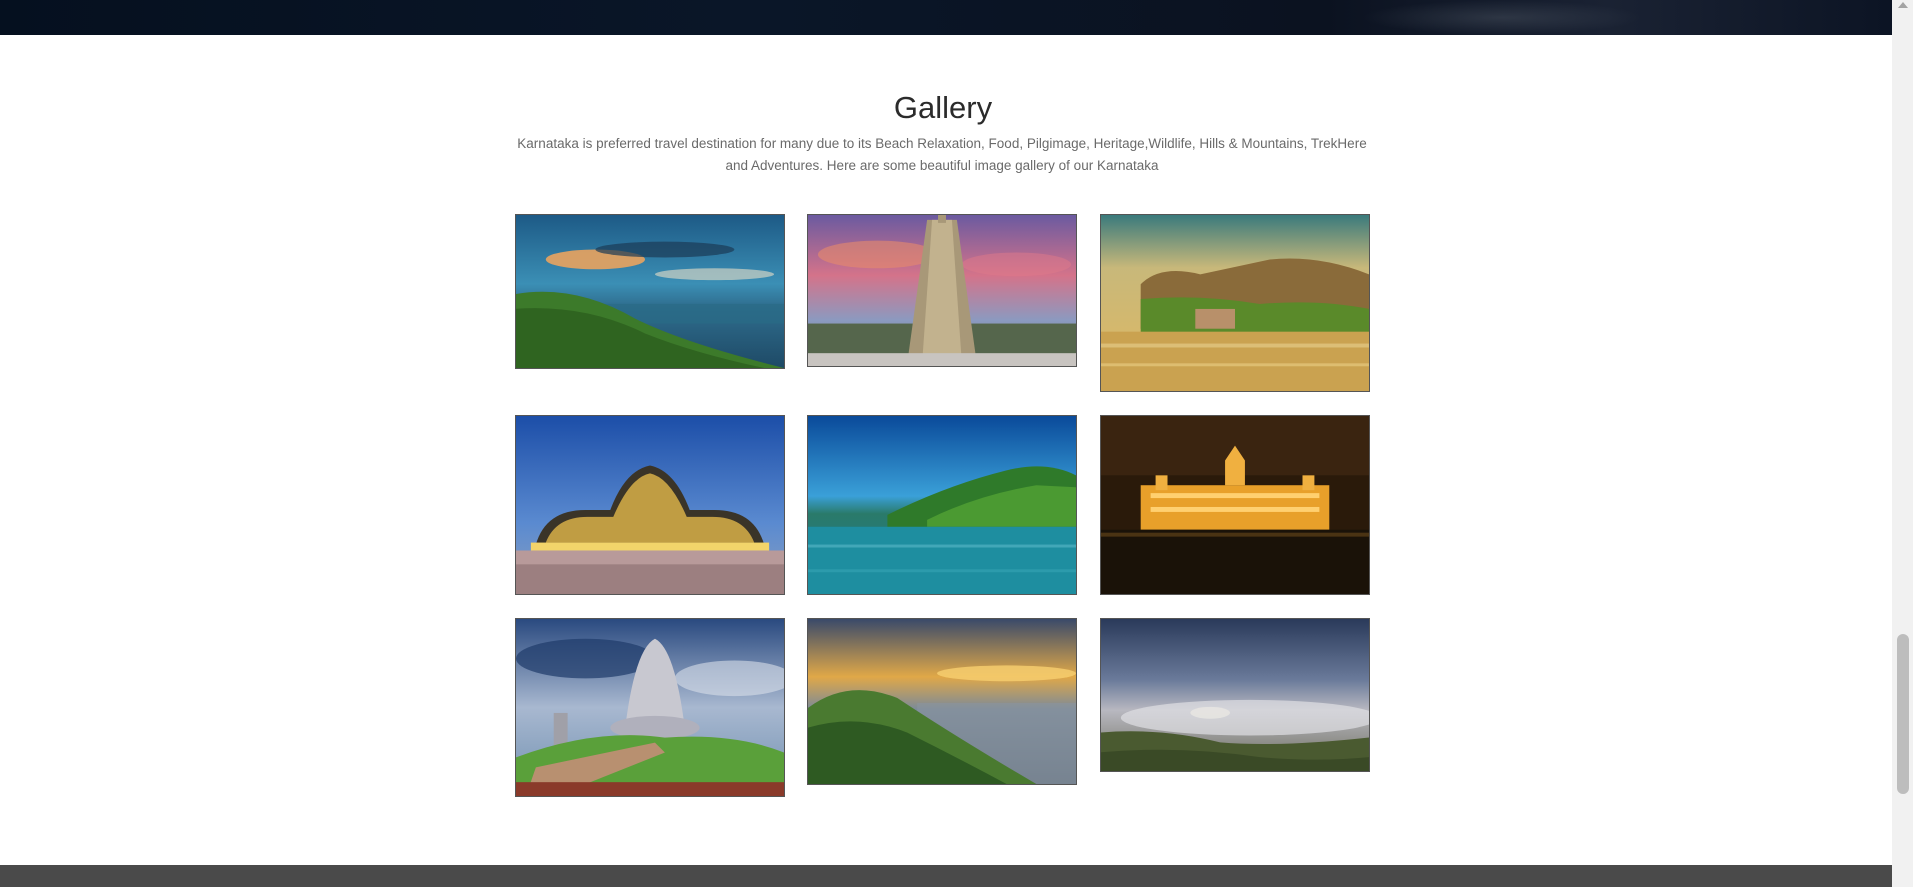  What do you see at coordinates (650, 505) in the screenshot?
I see `gallery-image-glasshouse` at bounding box center [650, 505].